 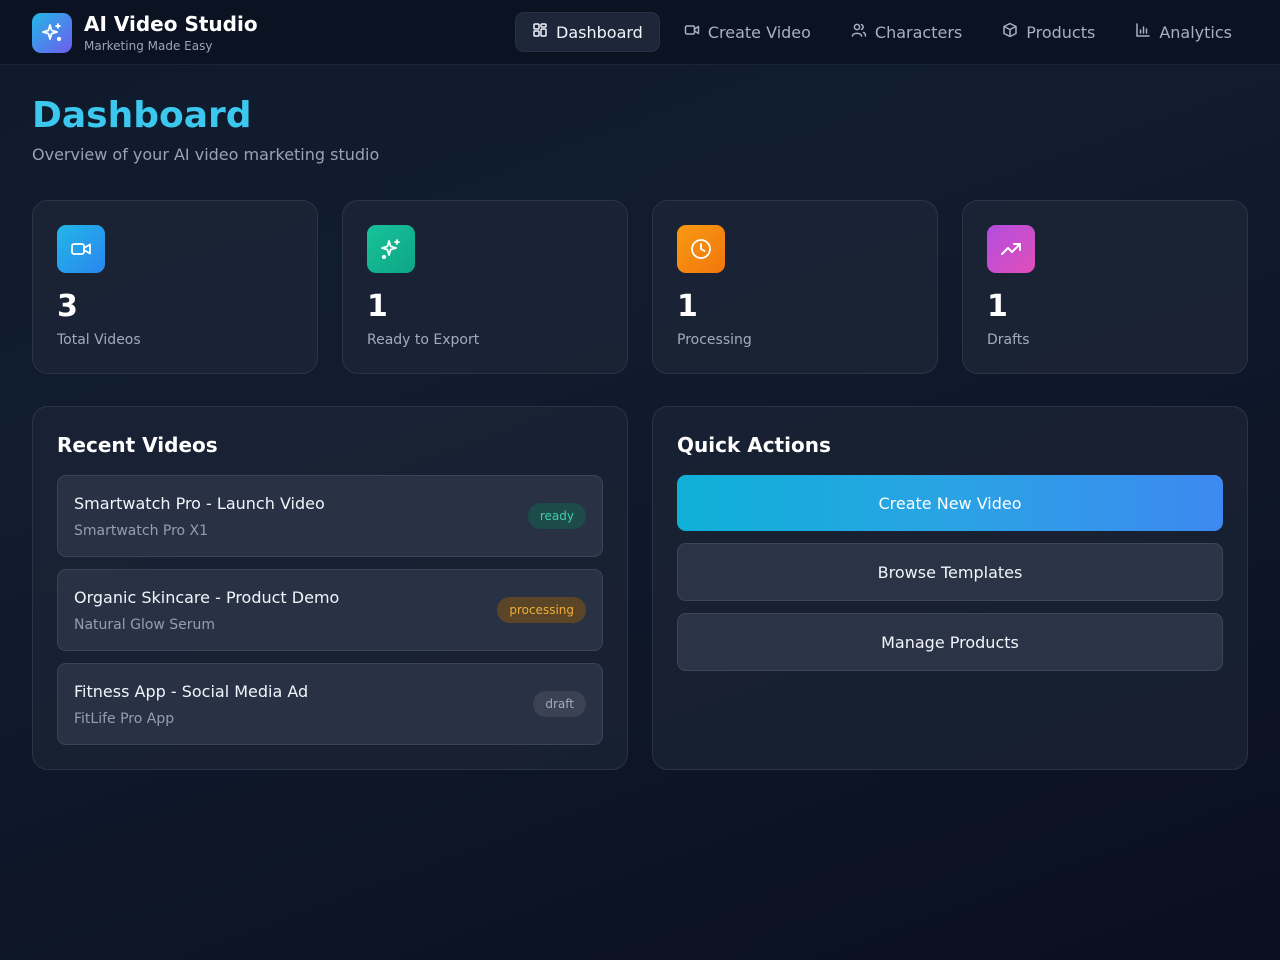 I want to click on trending-up-icon, so click(x=1011, y=249).